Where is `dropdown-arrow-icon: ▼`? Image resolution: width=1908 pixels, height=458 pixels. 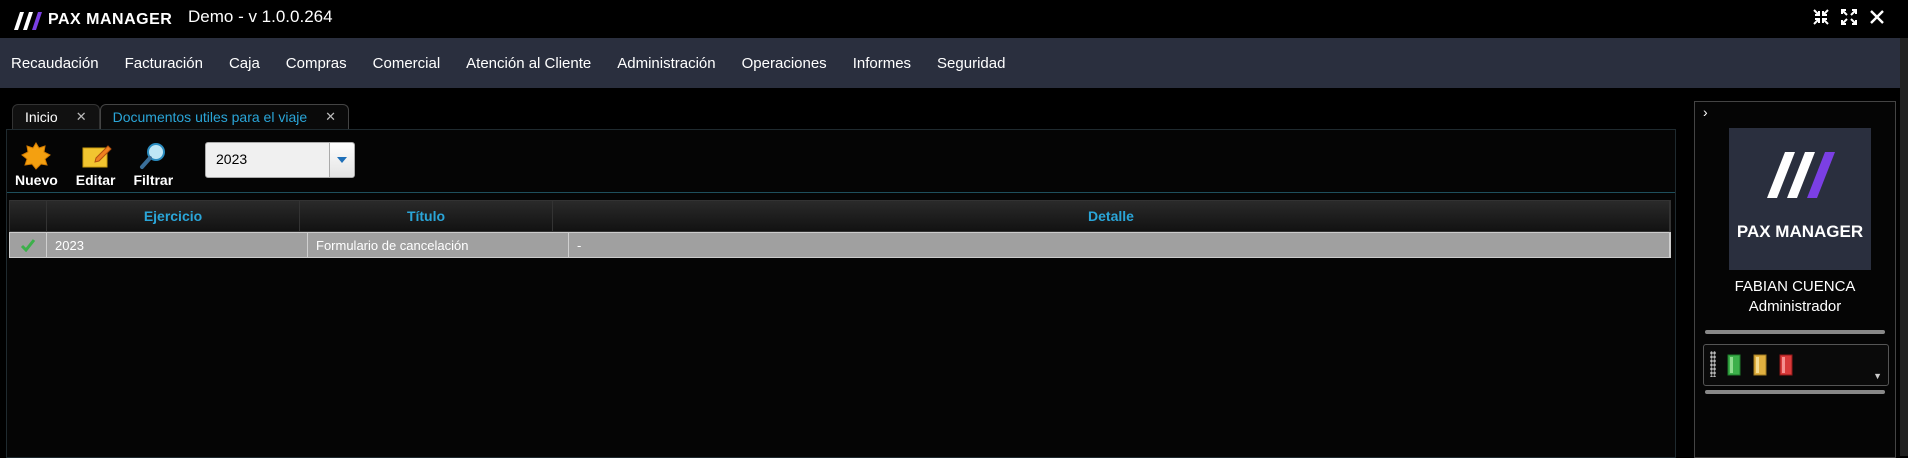
dropdown-arrow-icon: ▼ is located at coordinates (1877, 376).